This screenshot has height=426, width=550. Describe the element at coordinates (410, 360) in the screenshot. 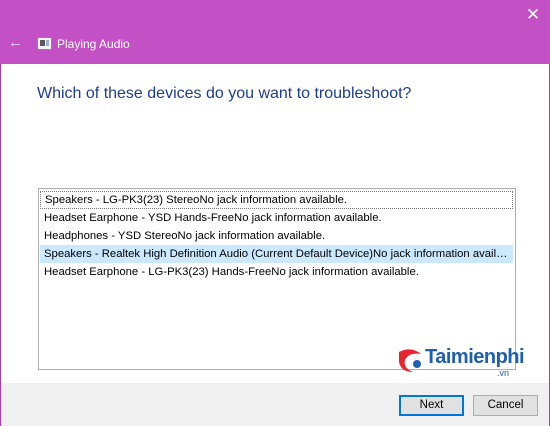

I see `logo-swoosh-icon` at that location.